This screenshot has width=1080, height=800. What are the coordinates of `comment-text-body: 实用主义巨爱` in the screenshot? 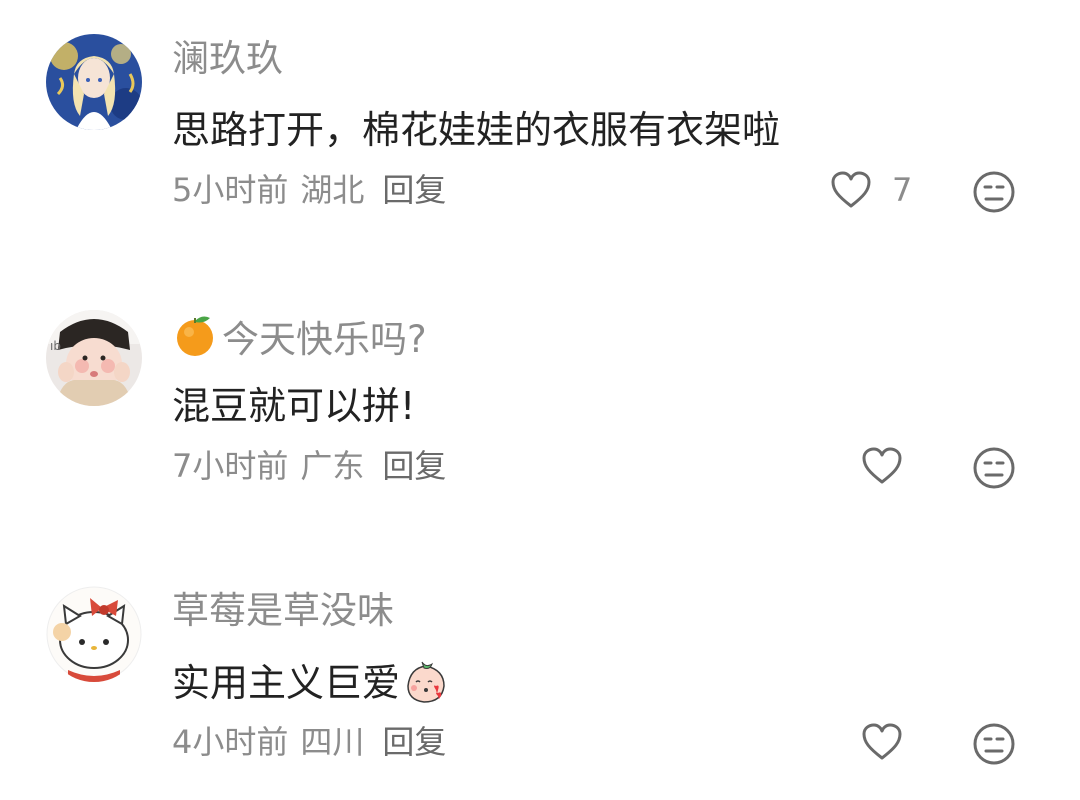 It's located at (286, 683).